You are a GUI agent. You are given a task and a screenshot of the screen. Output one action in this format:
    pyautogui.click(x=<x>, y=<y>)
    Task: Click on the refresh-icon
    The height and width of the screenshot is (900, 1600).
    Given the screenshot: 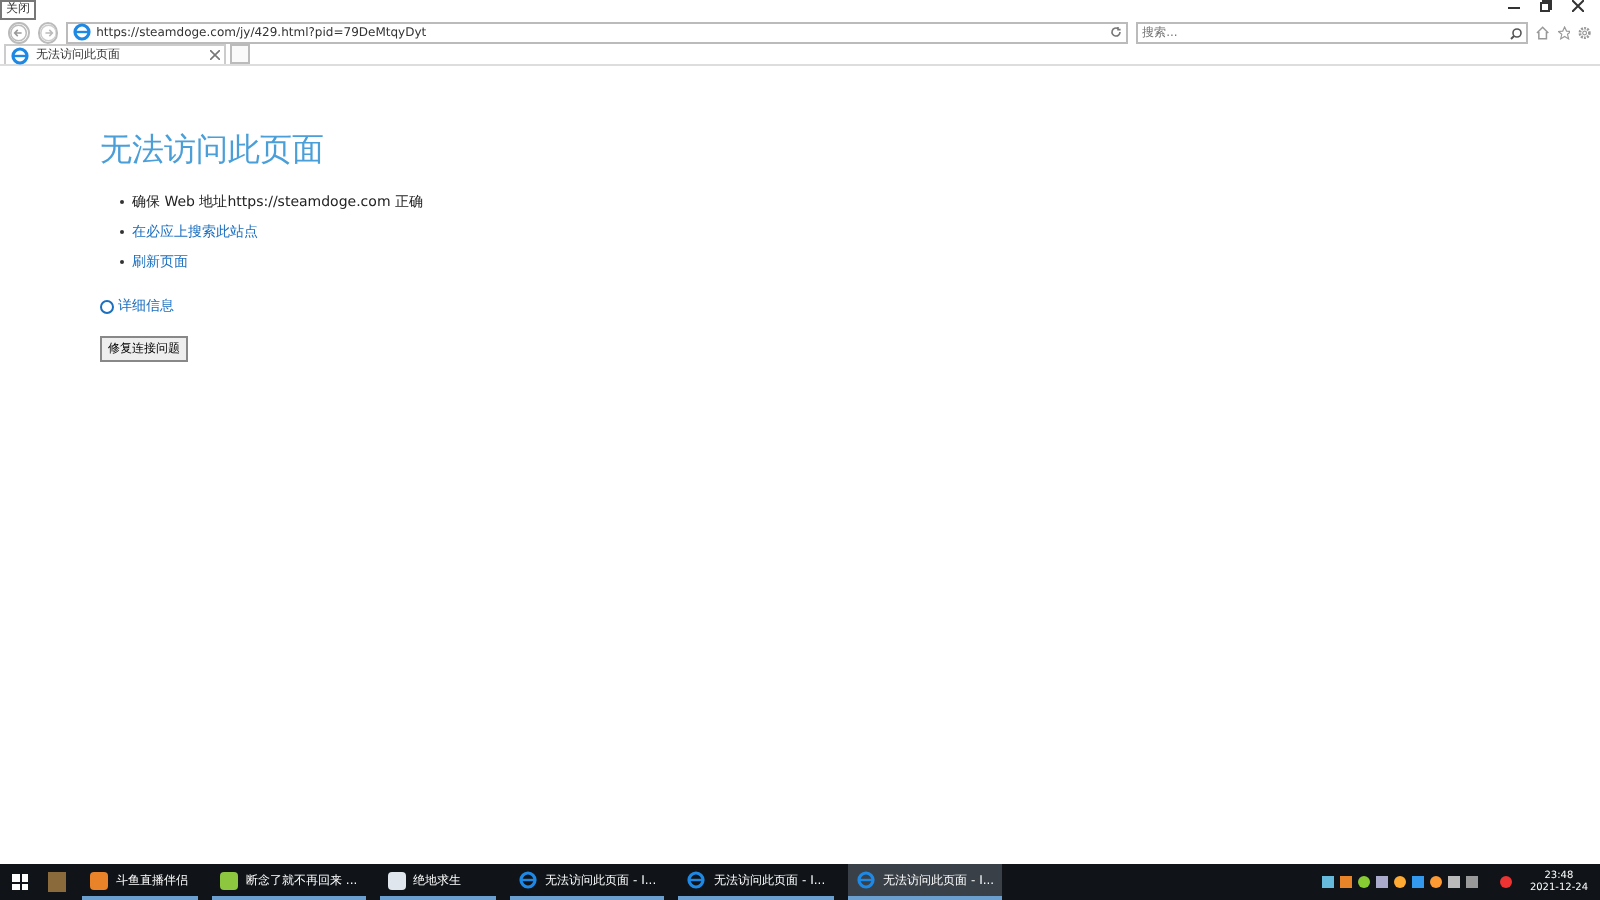 What is the action you would take?
    pyautogui.click(x=1116, y=32)
    